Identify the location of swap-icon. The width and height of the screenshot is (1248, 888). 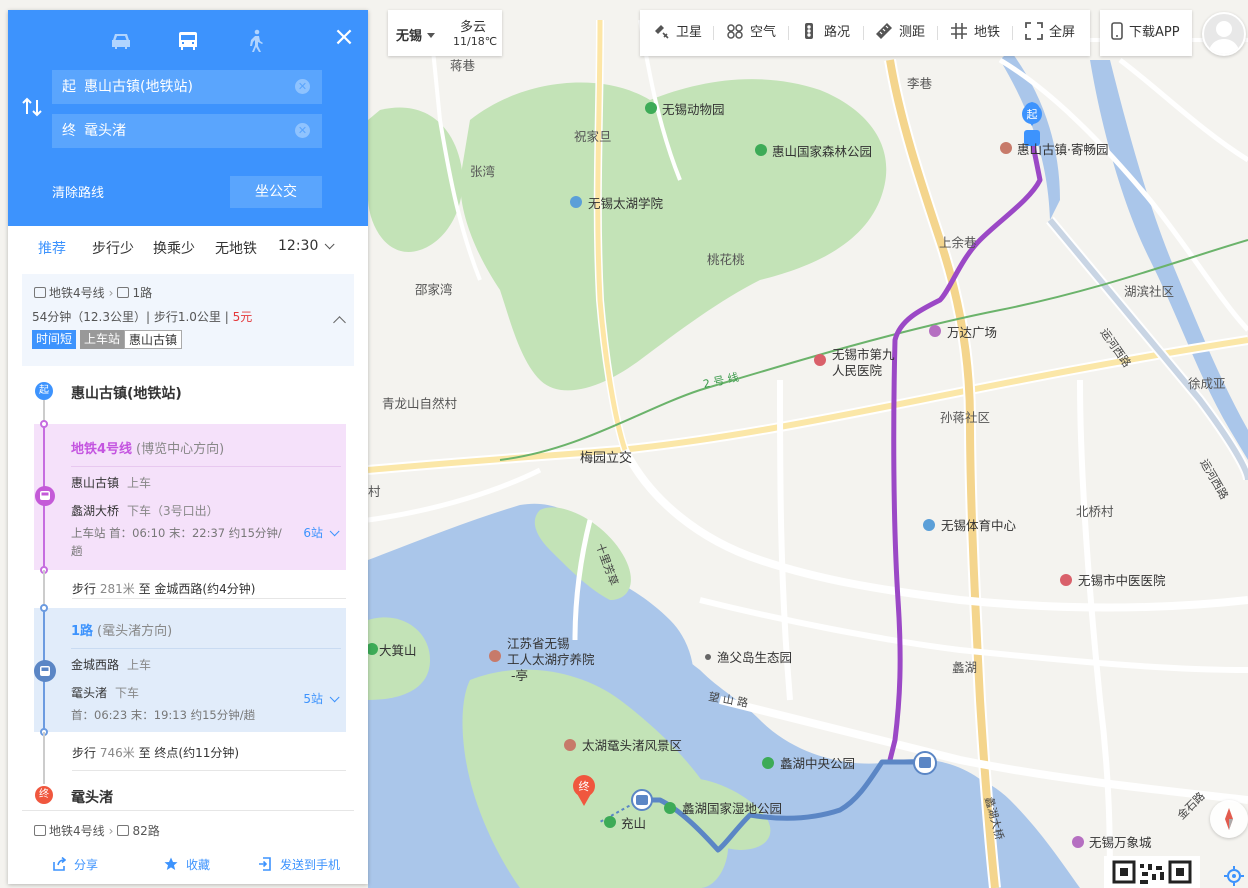
(32, 107).